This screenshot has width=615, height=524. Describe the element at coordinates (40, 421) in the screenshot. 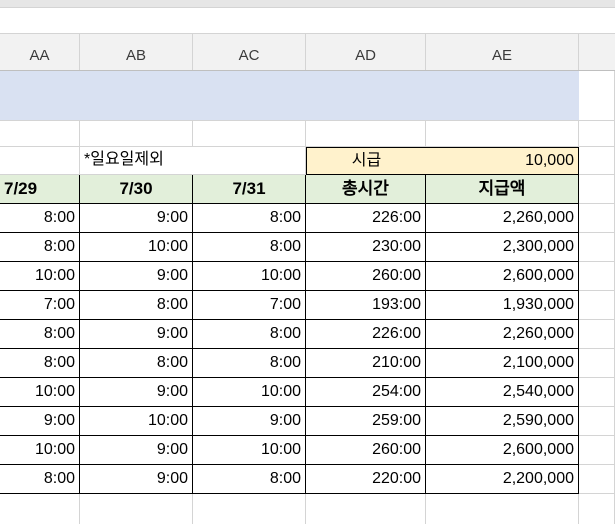

I see `cell-7-29: 9:00` at that location.